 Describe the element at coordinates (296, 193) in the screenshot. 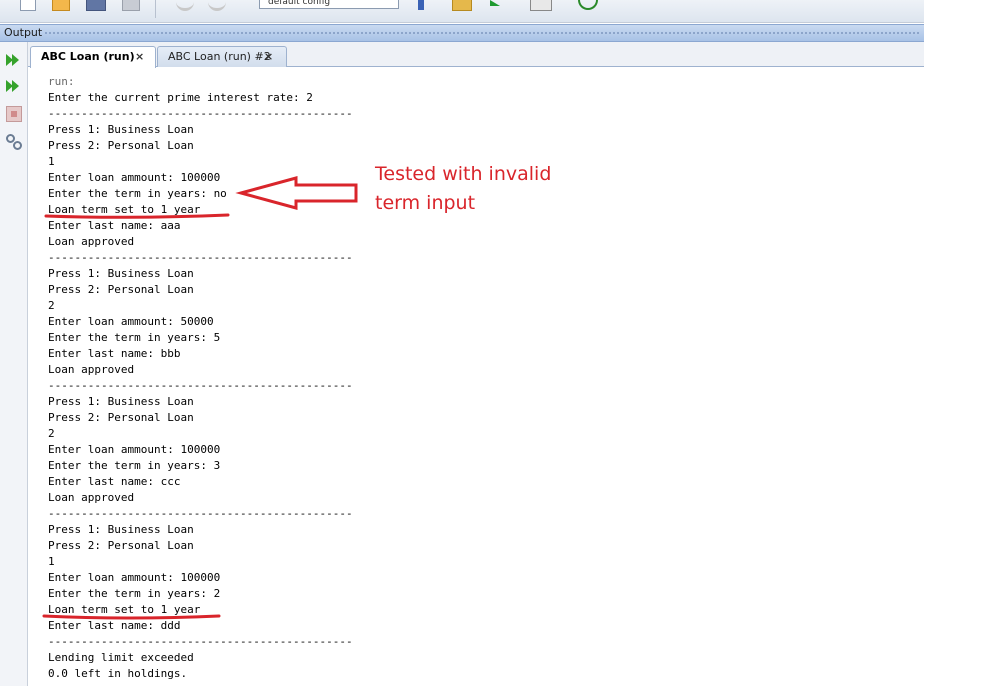

I see `arrow-annotation` at that location.